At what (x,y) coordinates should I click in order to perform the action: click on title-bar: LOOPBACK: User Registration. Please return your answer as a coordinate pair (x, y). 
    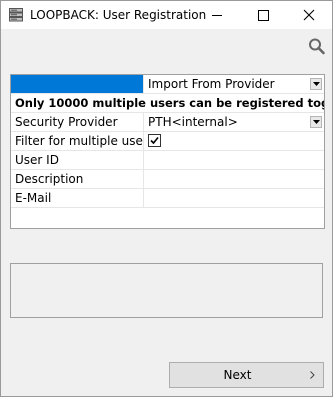
    Looking at the image, I should click on (166, 15).